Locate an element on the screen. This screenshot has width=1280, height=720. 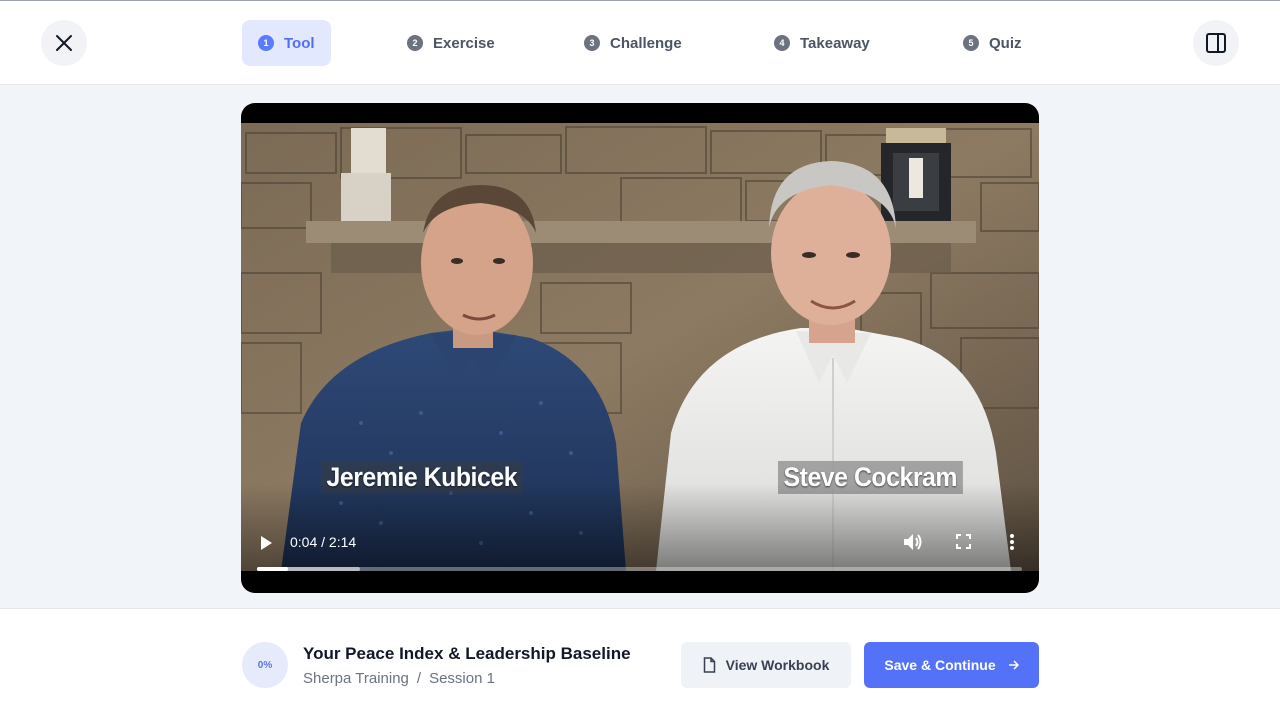
step-takeaway: 4 Takeaway is located at coordinates (822, 43).